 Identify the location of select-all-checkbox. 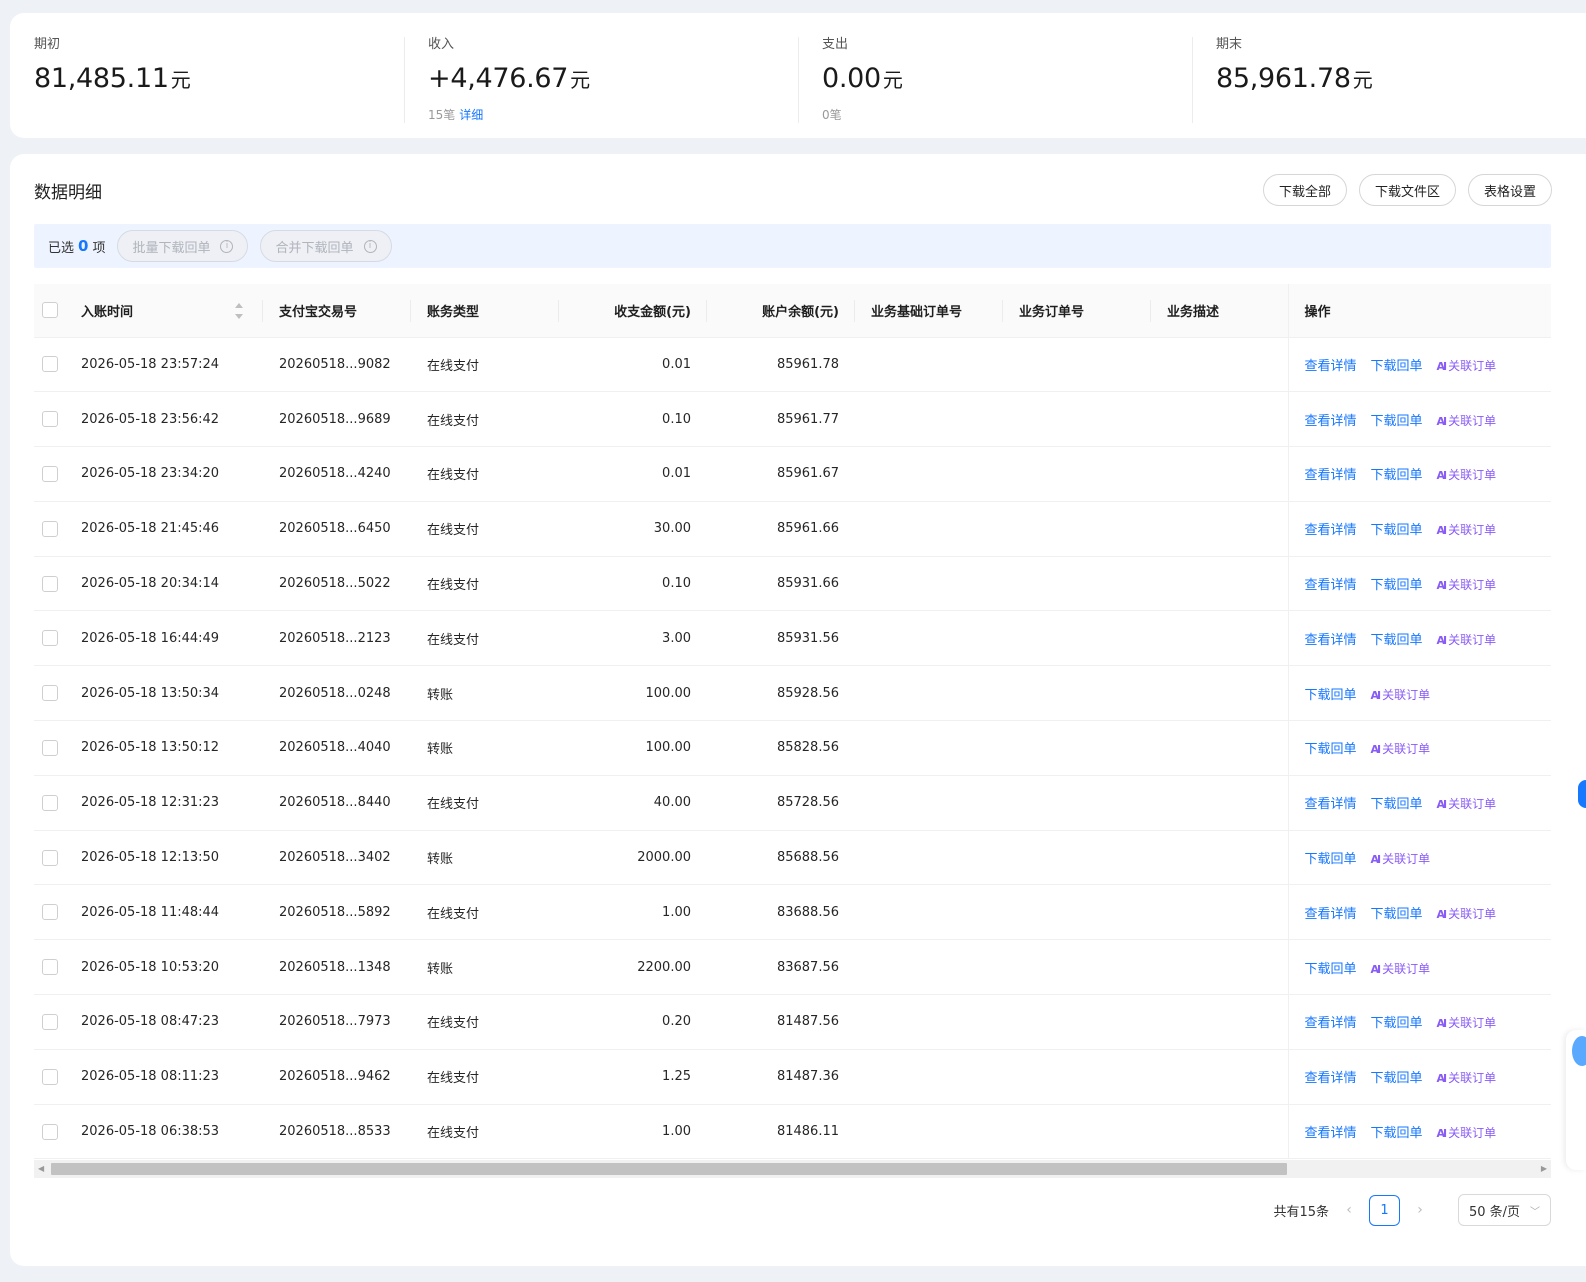
(50, 310).